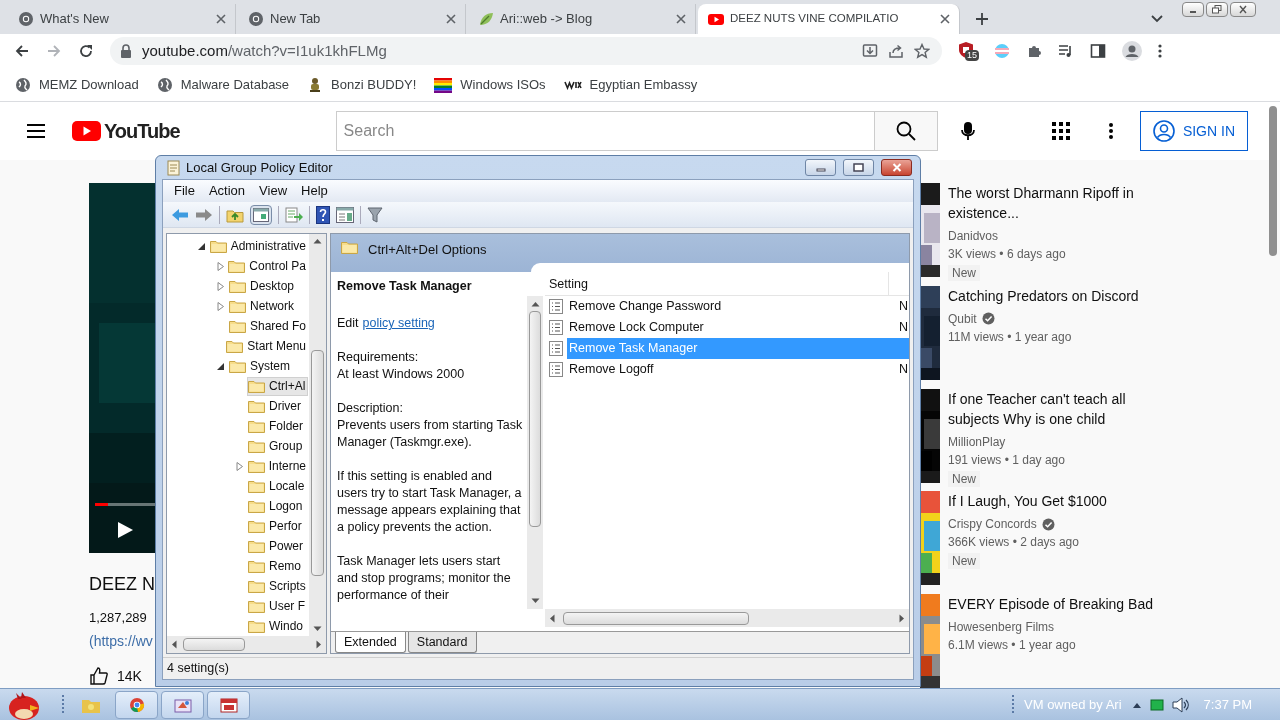 The height and width of the screenshot is (720, 1280). What do you see at coordinates (1132, 51) in the screenshot?
I see `profile-icon` at bounding box center [1132, 51].